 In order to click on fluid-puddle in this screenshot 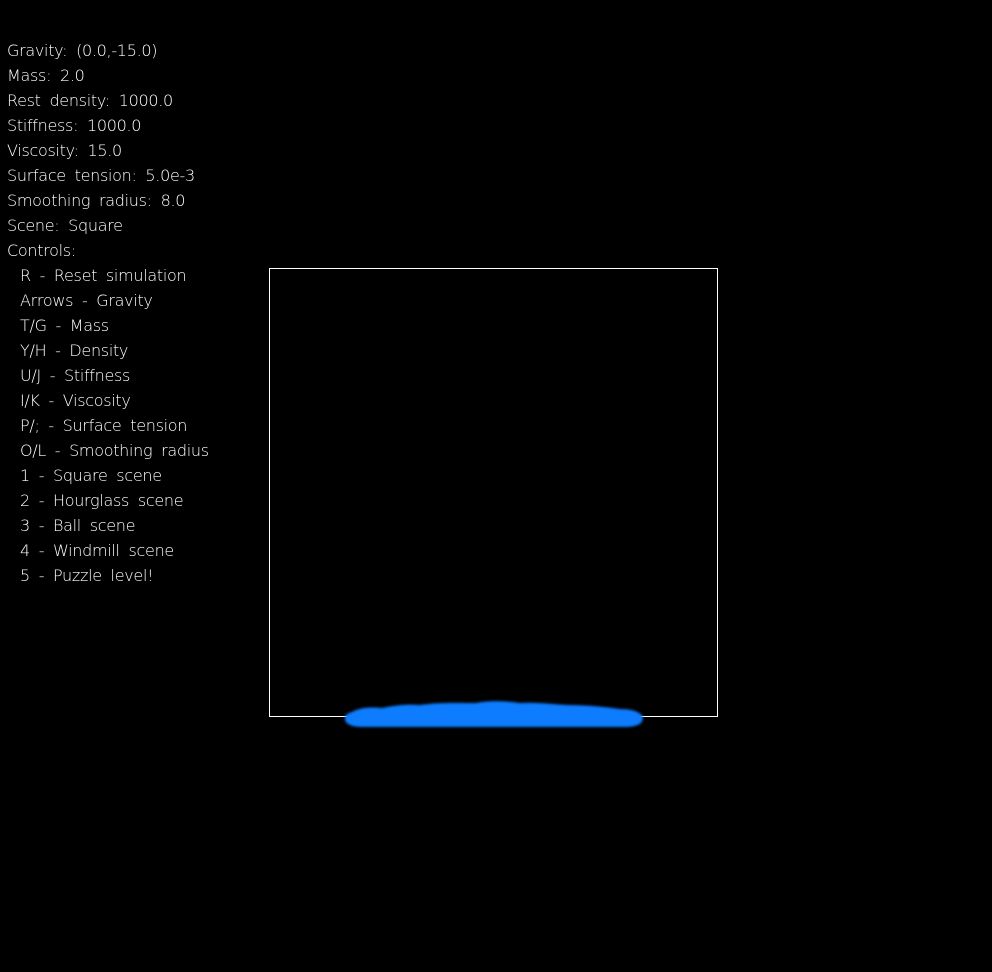, I will do `click(493, 714)`.